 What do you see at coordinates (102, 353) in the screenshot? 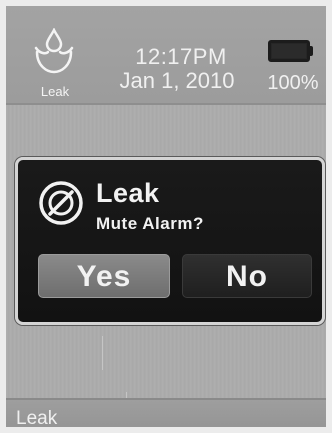
I see `screen-scratch` at bounding box center [102, 353].